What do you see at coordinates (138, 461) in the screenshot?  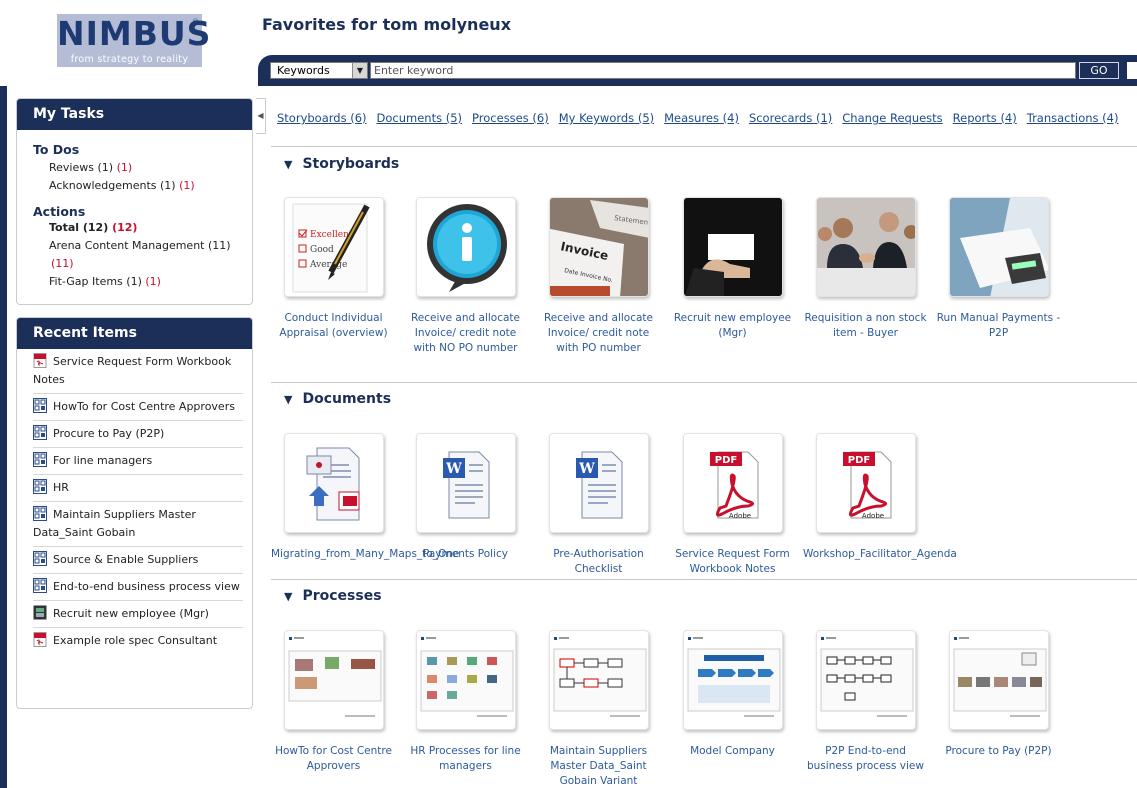 I see `recent-item: For line managers` at bounding box center [138, 461].